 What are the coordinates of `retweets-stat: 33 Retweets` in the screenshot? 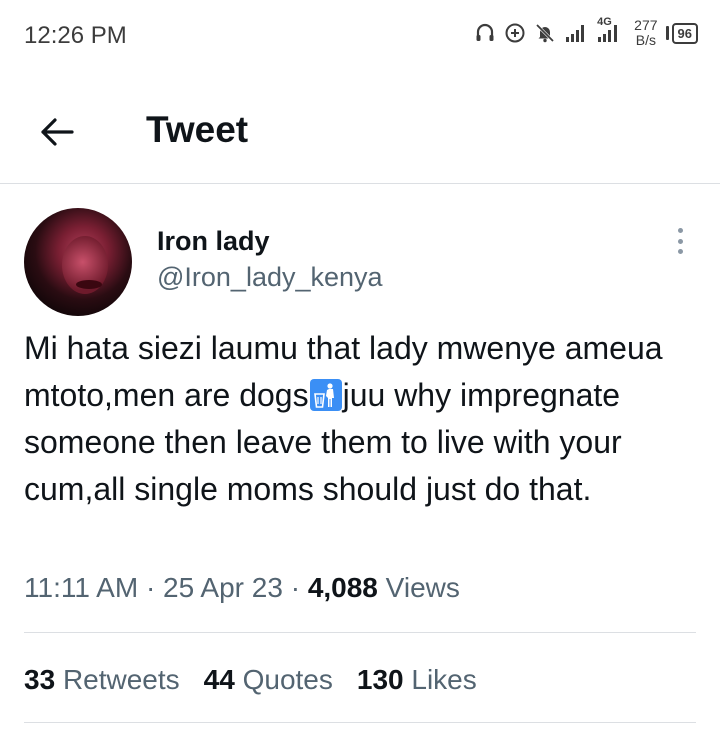 It's located at (102, 680).